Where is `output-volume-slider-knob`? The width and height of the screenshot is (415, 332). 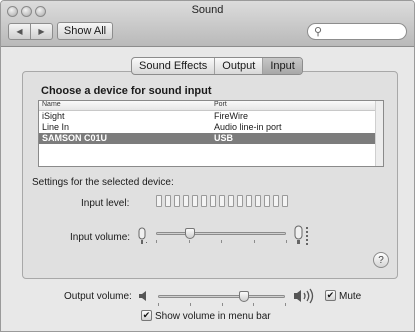 output-volume-slider-knob is located at coordinates (244, 296).